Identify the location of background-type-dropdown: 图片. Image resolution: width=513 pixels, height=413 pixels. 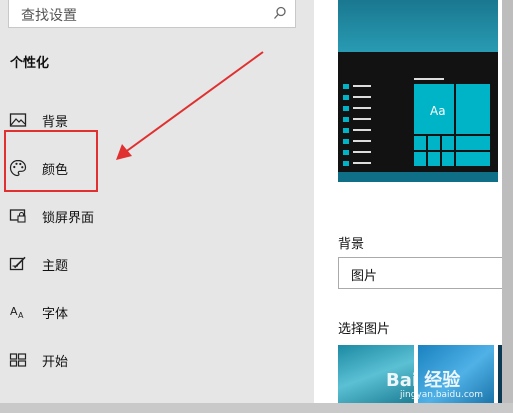
(423, 273).